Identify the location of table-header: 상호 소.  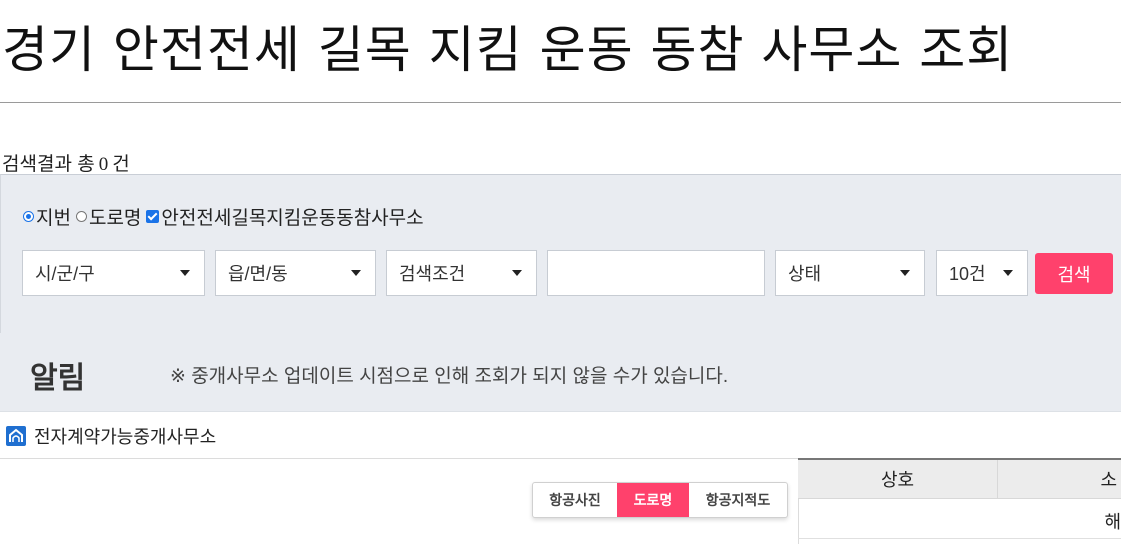
(959, 479).